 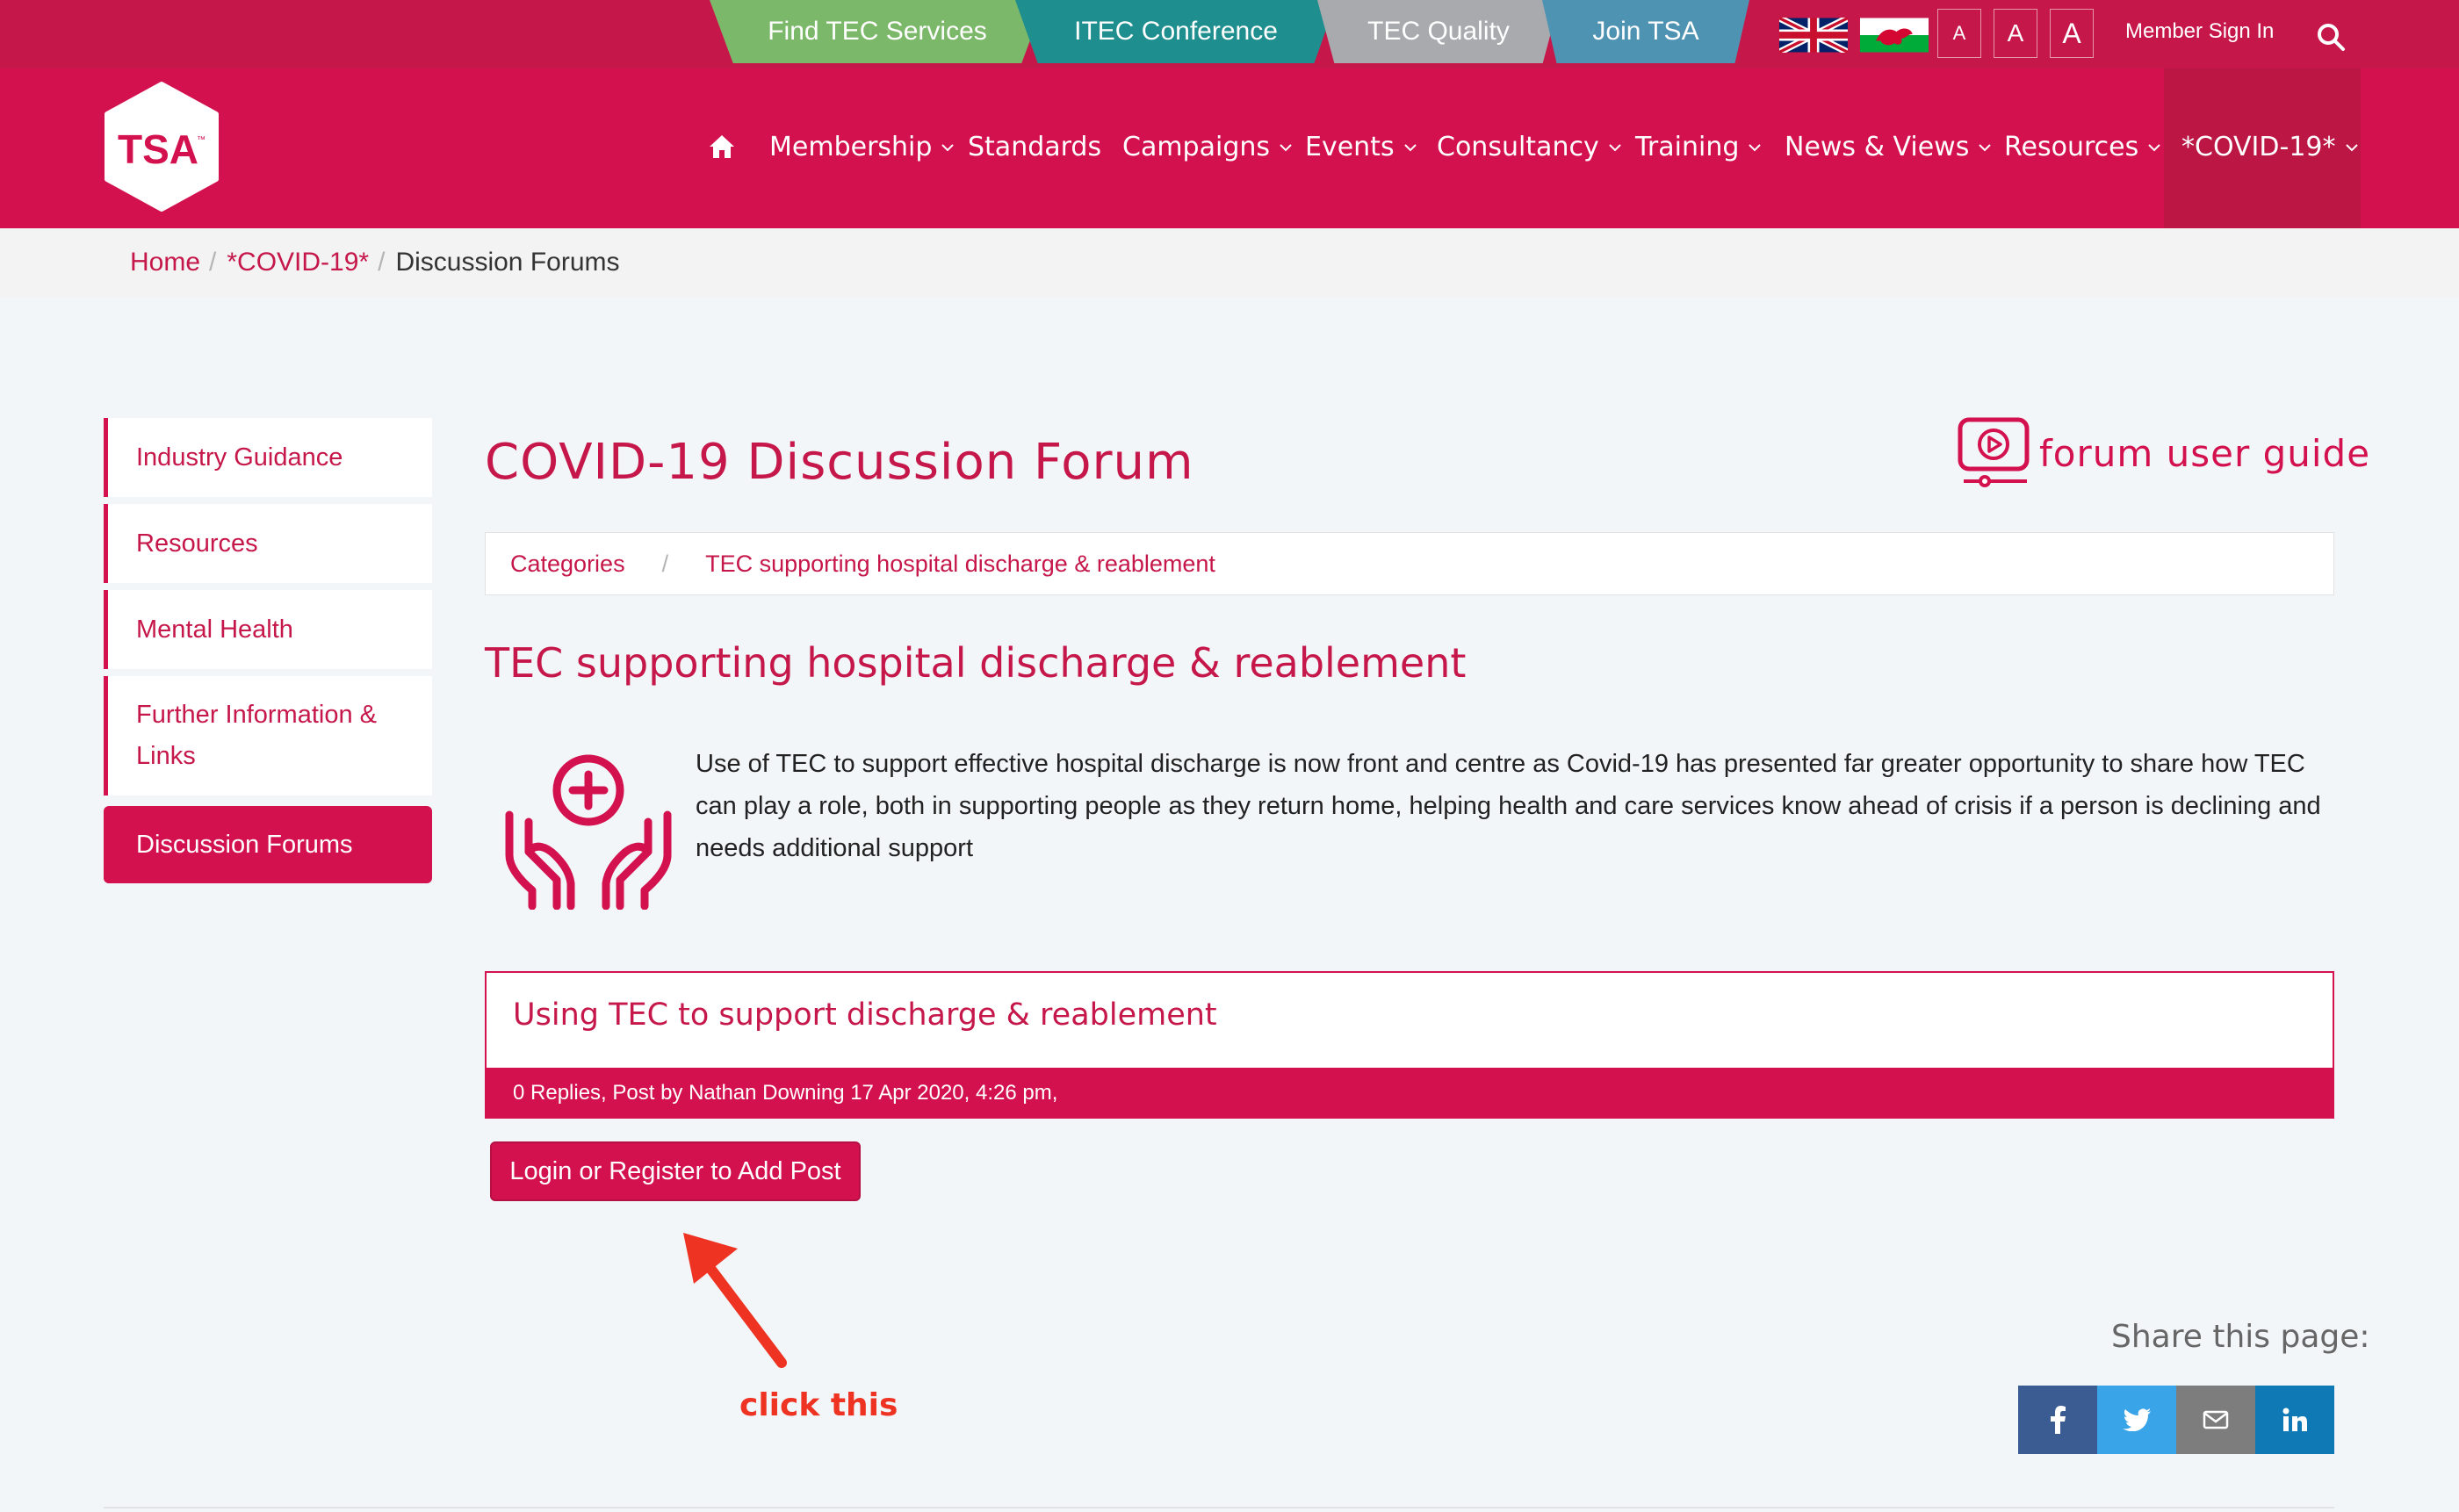 What do you see at coordinates (735, 1300) in the screenshot?
I see `annotation-arrow-icon` at bounding box center [735, 1300].